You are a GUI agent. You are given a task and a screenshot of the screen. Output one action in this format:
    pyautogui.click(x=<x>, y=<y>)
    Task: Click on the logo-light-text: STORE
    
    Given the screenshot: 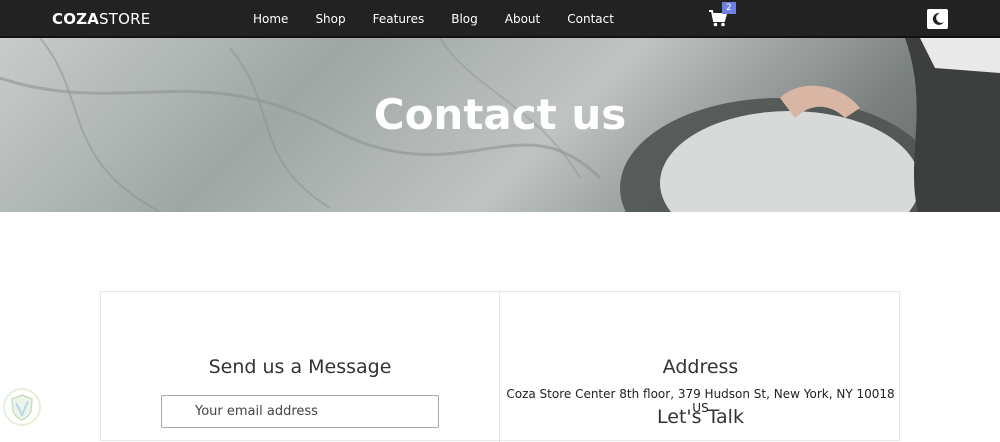 What is the action you would take?
    pyautogui.click(x=125, y=19)
    